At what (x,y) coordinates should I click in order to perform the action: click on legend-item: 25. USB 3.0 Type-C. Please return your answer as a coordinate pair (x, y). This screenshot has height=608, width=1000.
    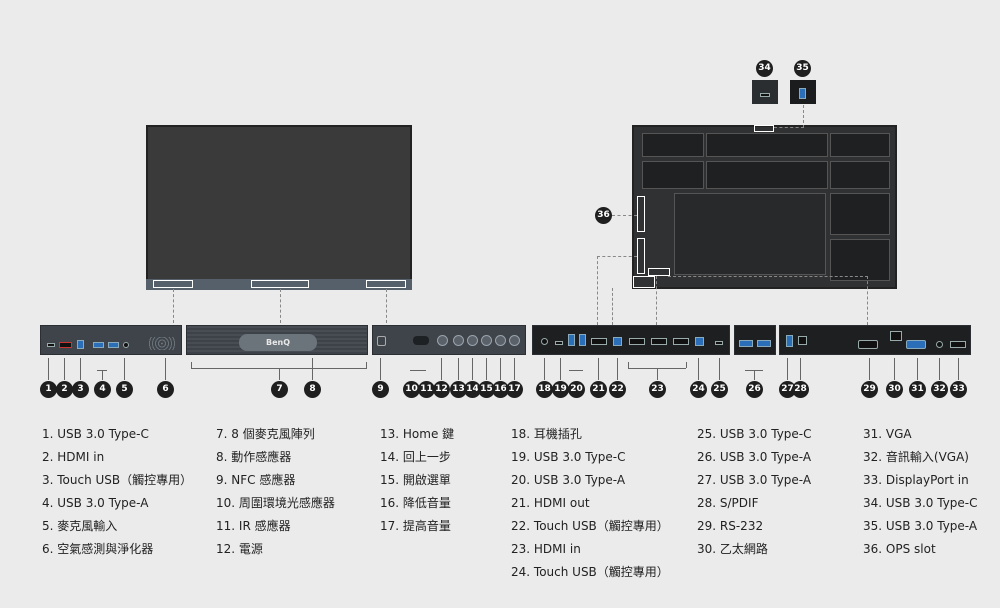
    Looking at the image, I should click on (754, 434).